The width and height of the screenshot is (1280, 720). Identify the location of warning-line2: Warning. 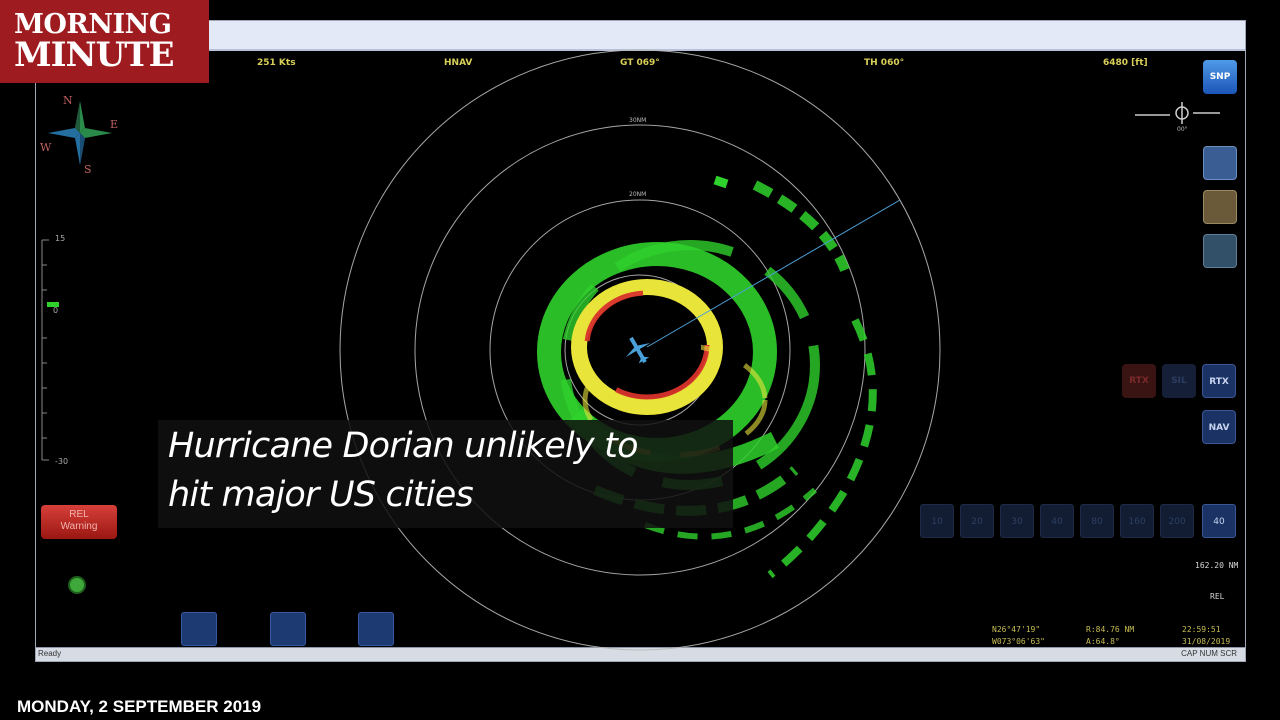
(79, 526).